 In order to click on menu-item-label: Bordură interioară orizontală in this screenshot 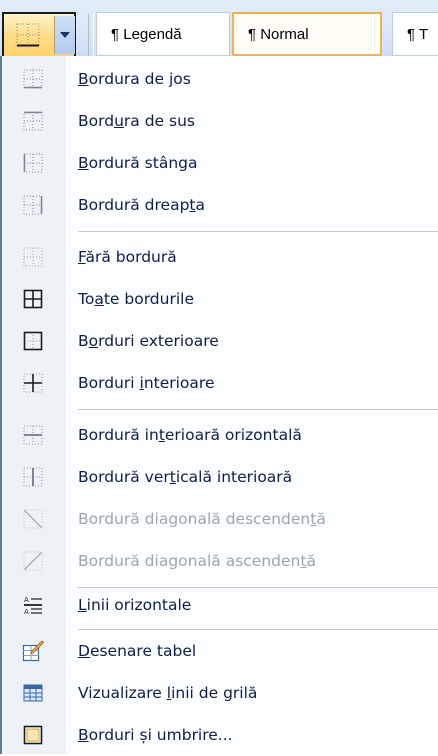, I will do `click(190, 435)`.